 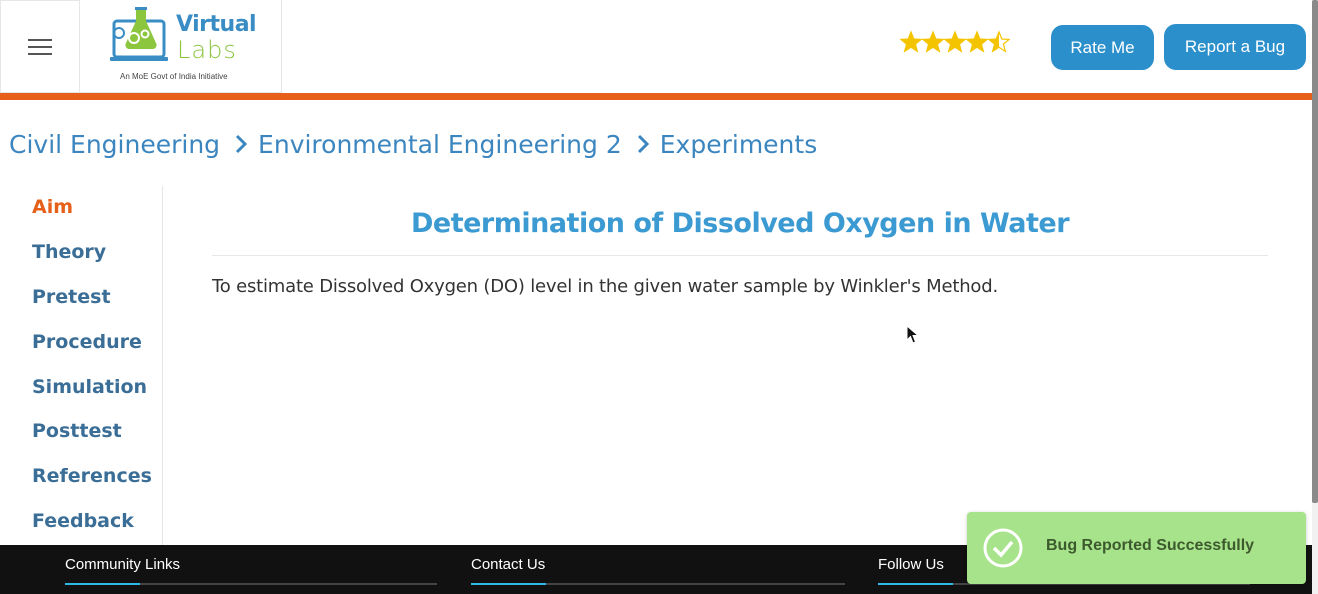 I want to click on logo-word-labs: Labs, so click(x=207, y=50).